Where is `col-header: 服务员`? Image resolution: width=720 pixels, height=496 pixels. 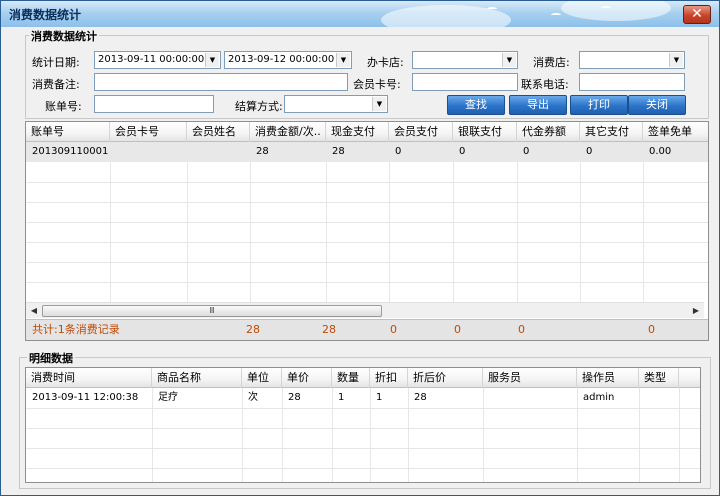
col-header: 服务员 is located at coordinates (530, 378).